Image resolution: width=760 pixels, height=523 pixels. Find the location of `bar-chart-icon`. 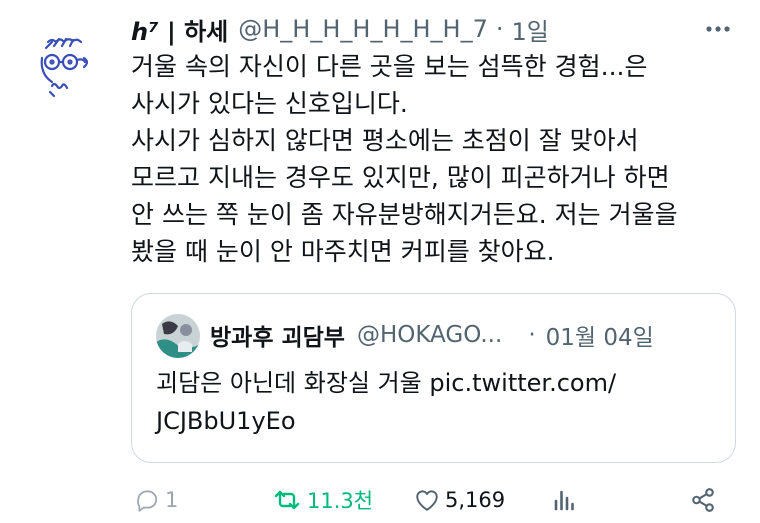

bar-chart-icon is located at coordinates (564, 500).